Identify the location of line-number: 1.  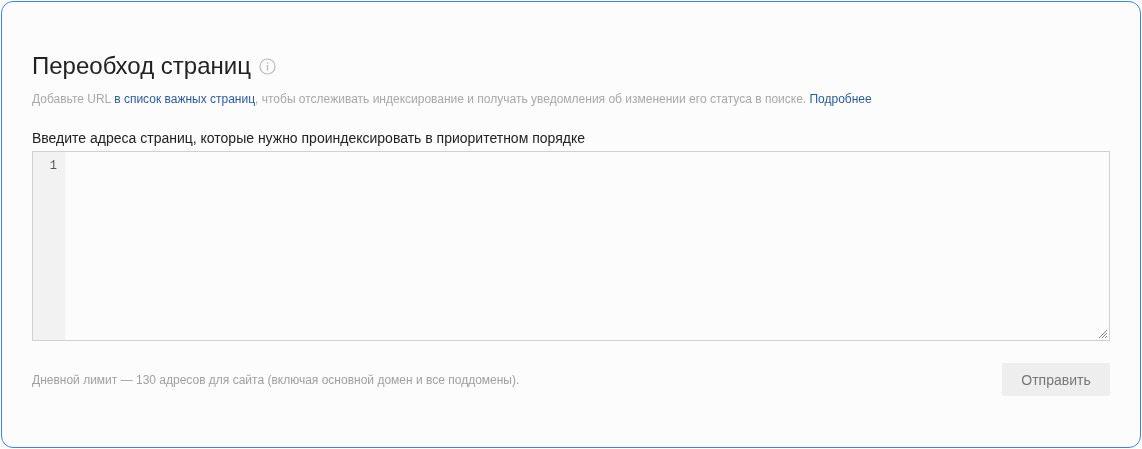
(53, 166).